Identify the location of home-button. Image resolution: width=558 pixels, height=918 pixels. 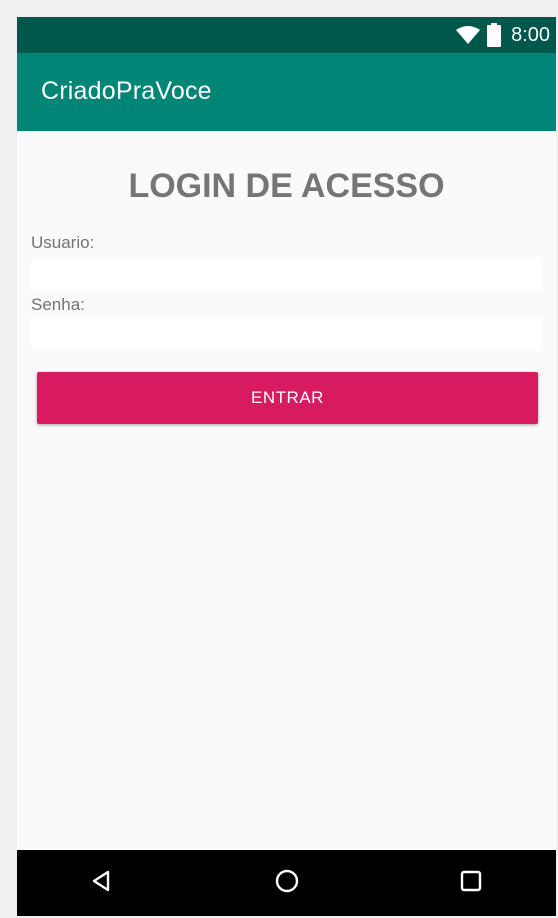
(287, 883).